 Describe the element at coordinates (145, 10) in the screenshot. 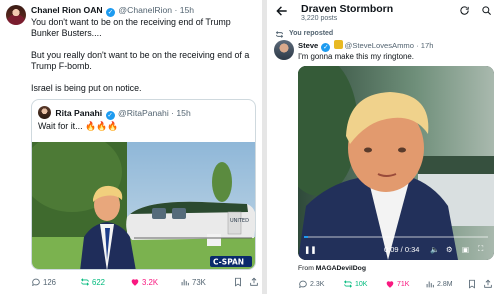

I see `author-handle: @ChanelRion` at that location.